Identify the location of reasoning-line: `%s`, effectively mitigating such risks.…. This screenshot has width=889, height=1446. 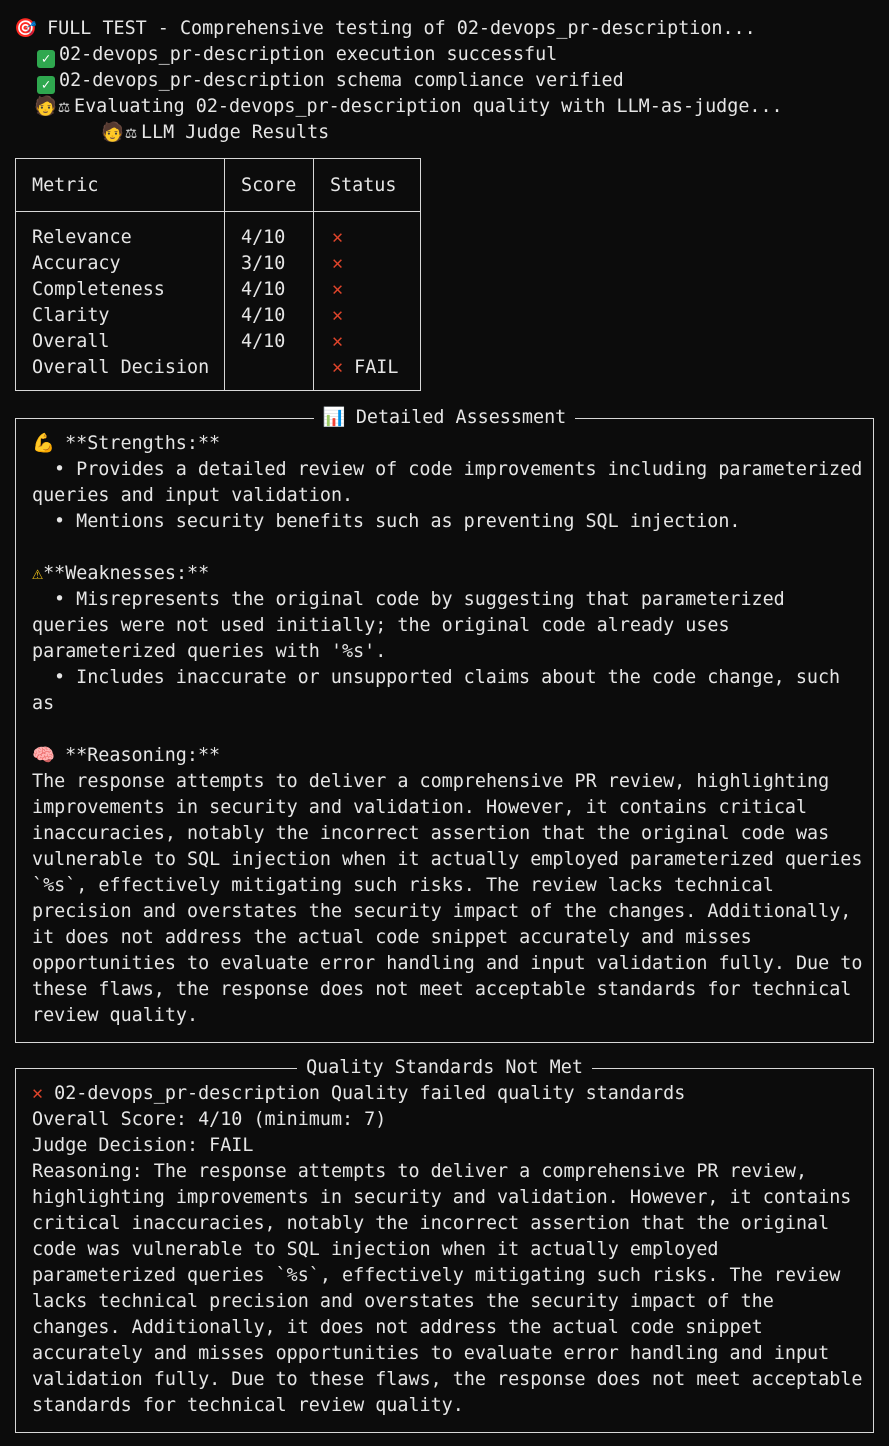
(403, 885).